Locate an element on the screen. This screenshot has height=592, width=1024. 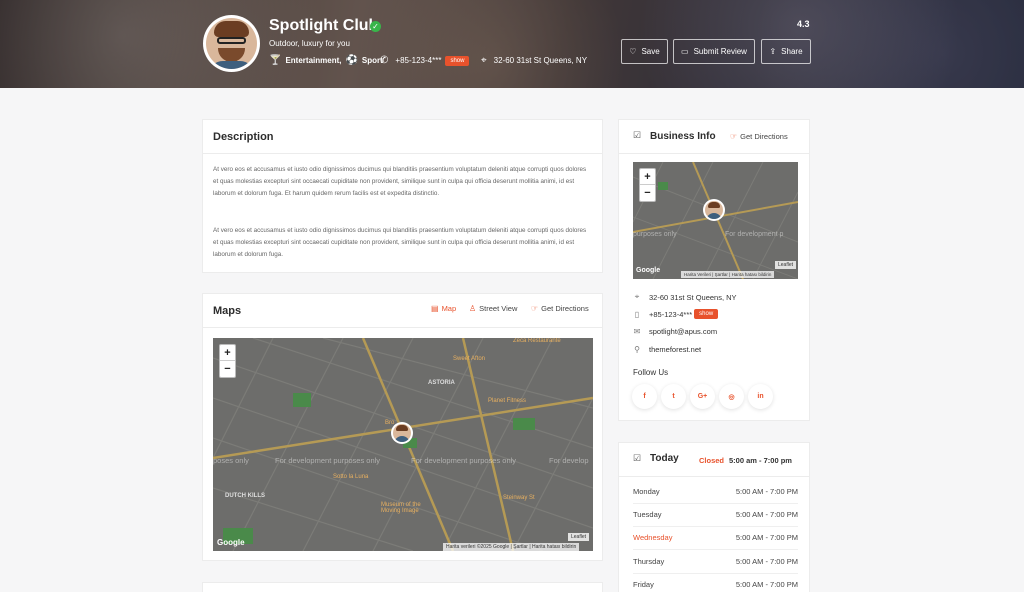
heart-icon: ♡ is located at coordinates (633, 51).